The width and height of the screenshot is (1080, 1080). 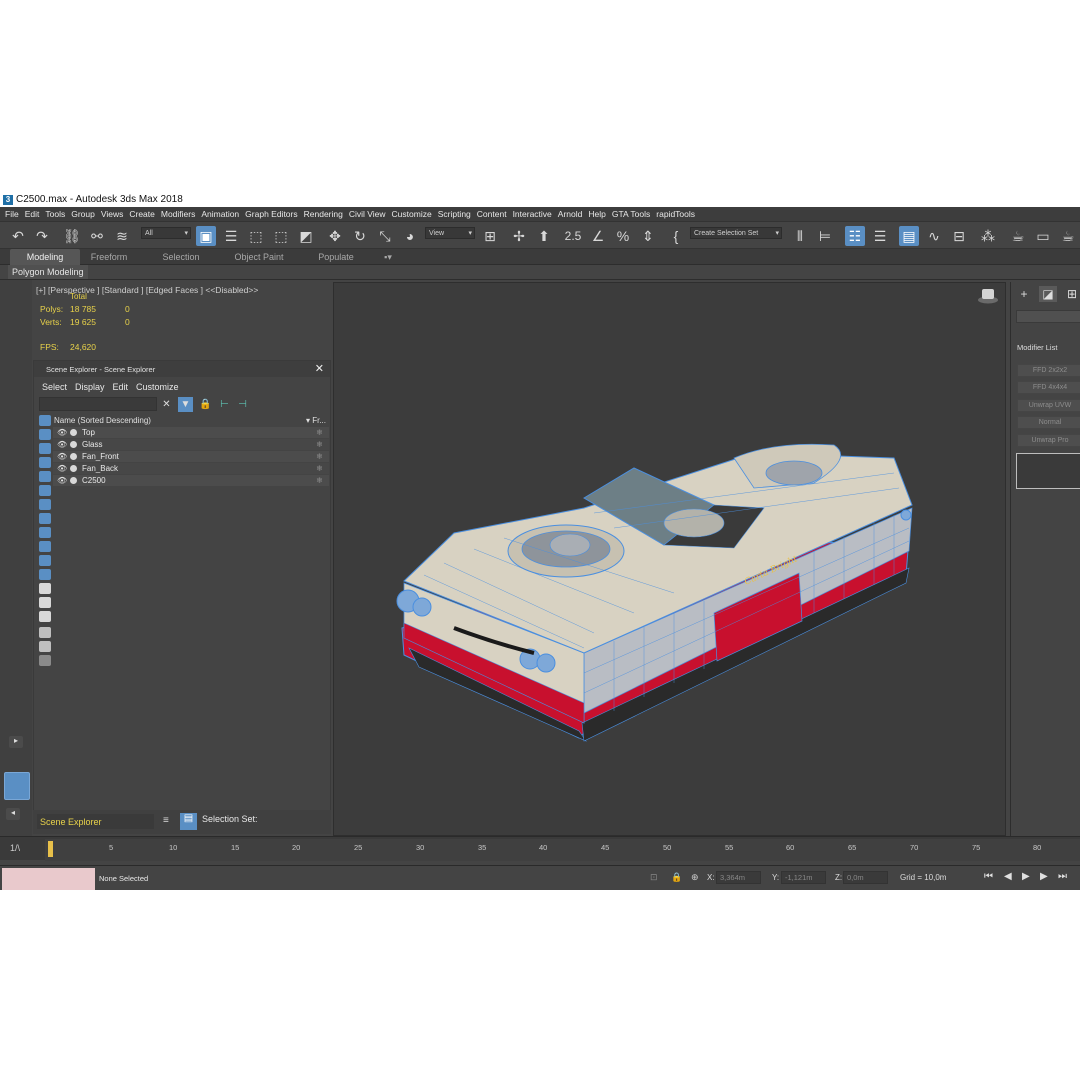 I want to click on subtab-polygon-modeling: Polygon Modeling, so click(x=48, y=272).